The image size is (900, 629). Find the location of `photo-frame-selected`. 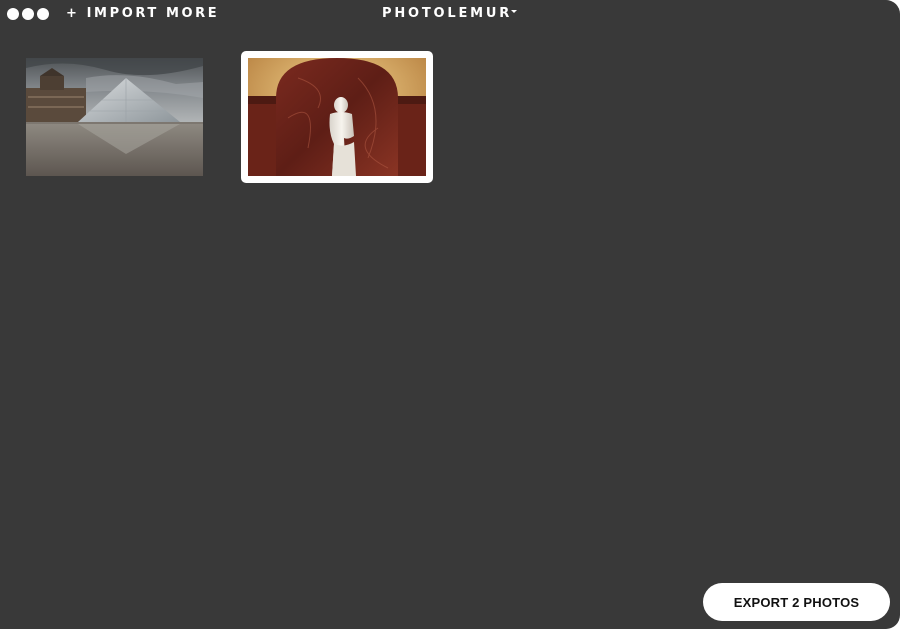

photo-frame-selected is located at coordinates (337, 117).